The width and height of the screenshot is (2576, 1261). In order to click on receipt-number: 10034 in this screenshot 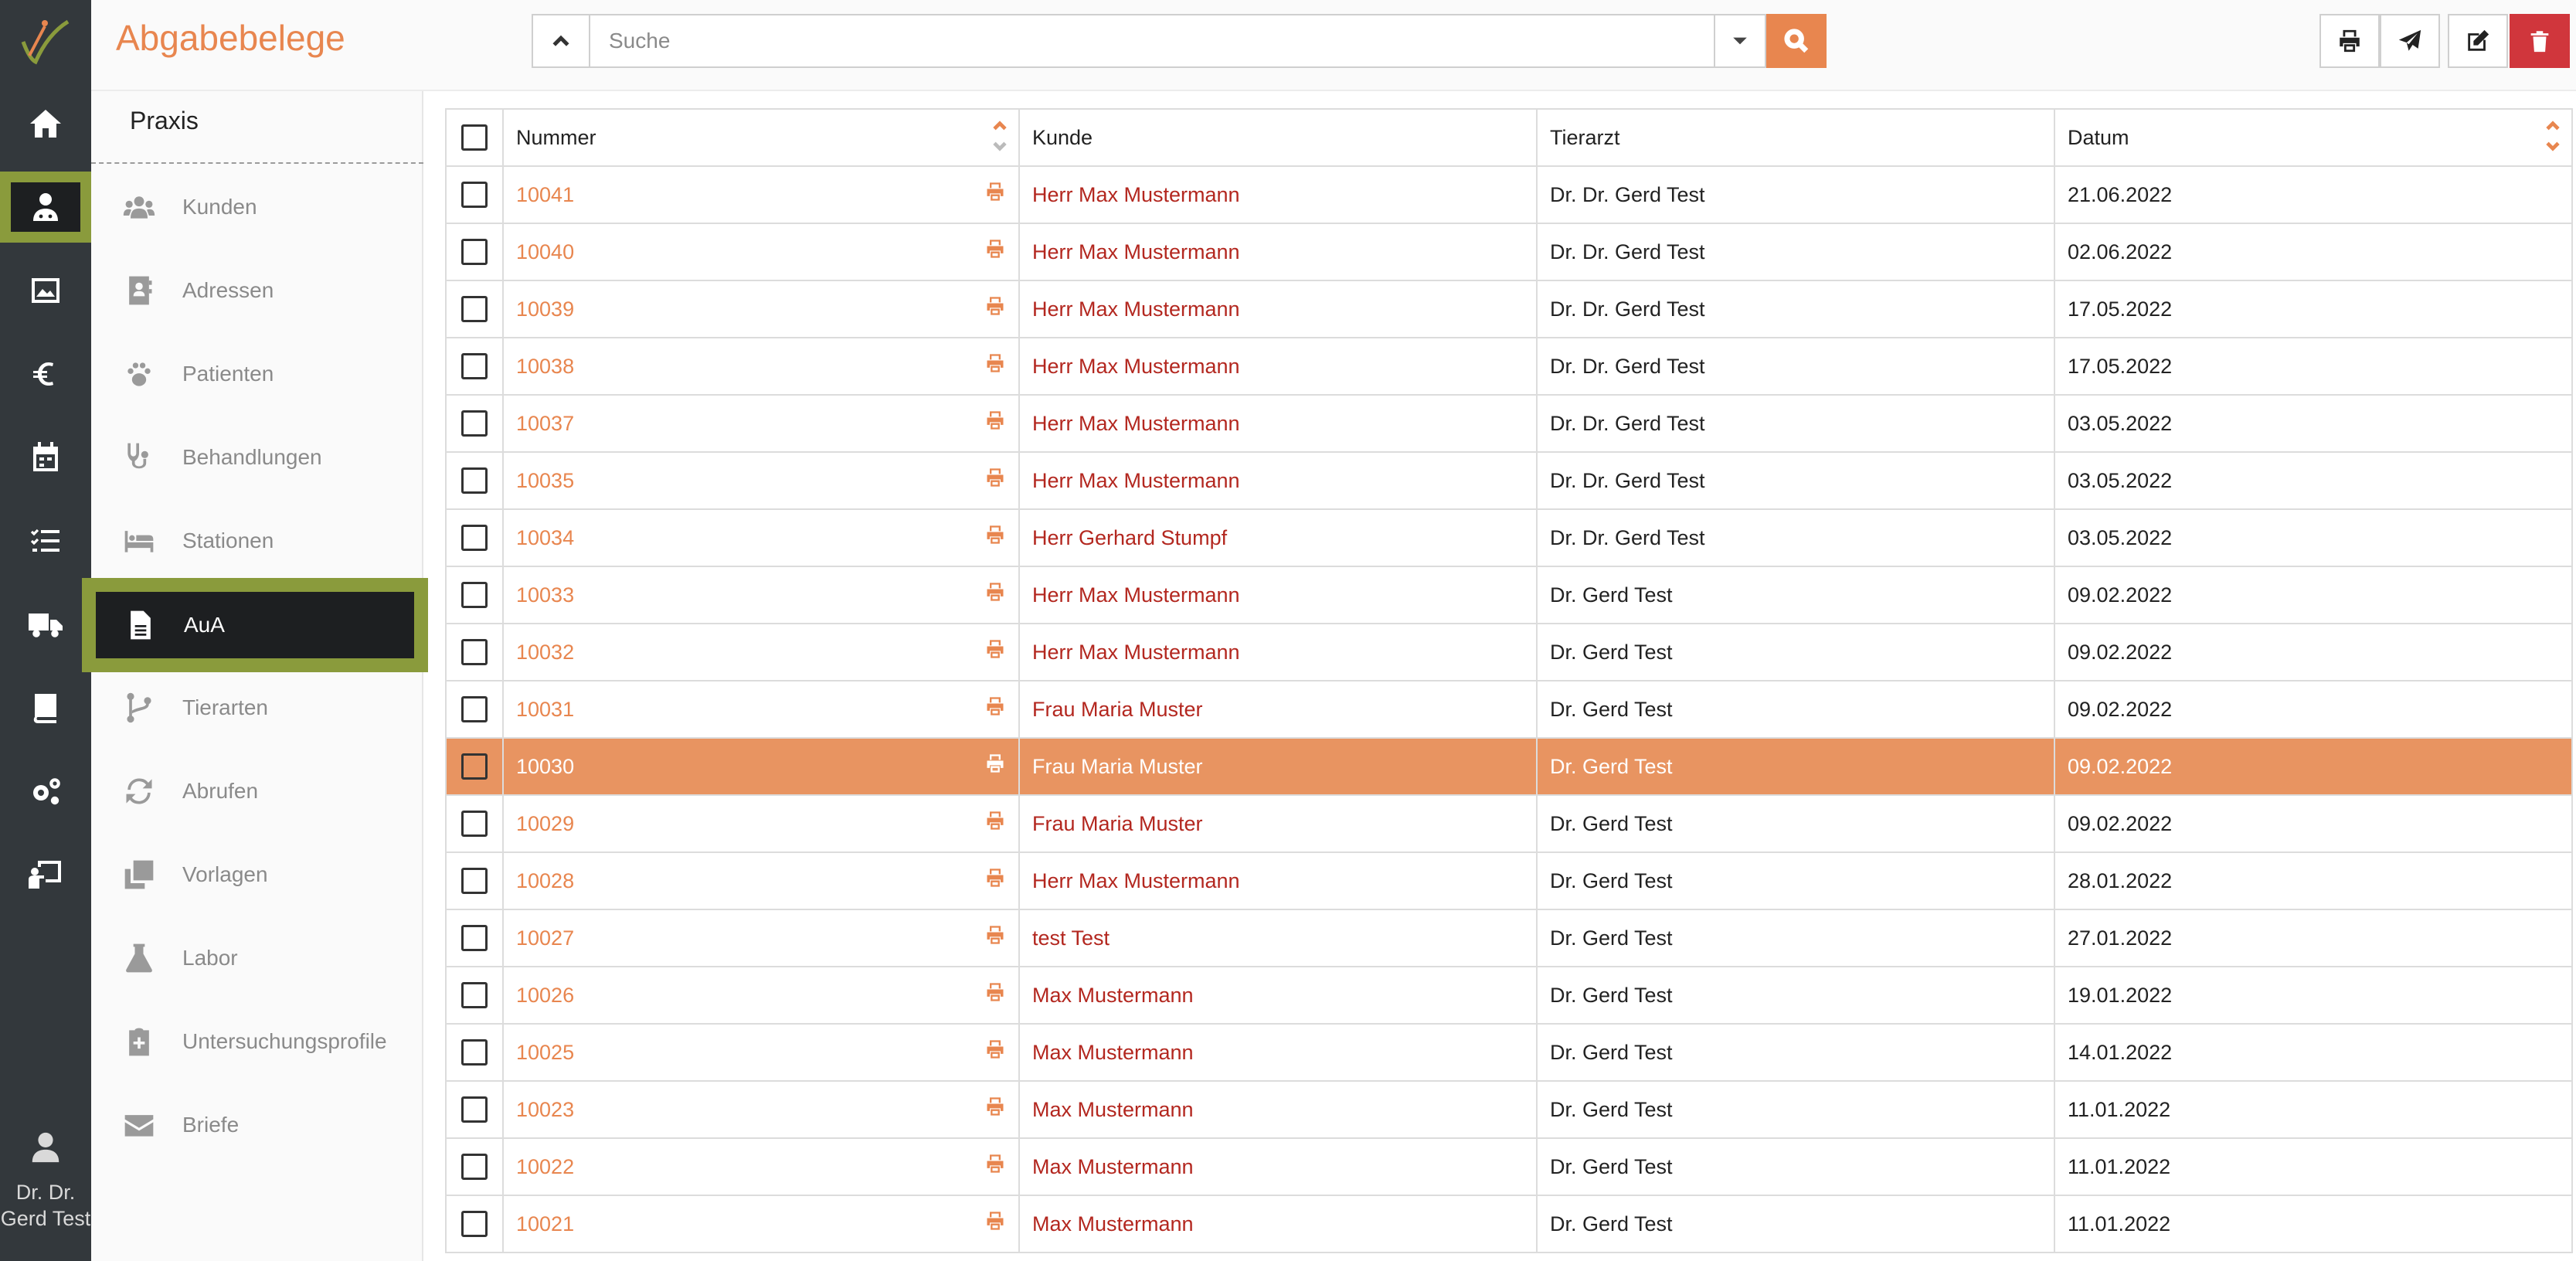, I will do `click(545, 538)`.